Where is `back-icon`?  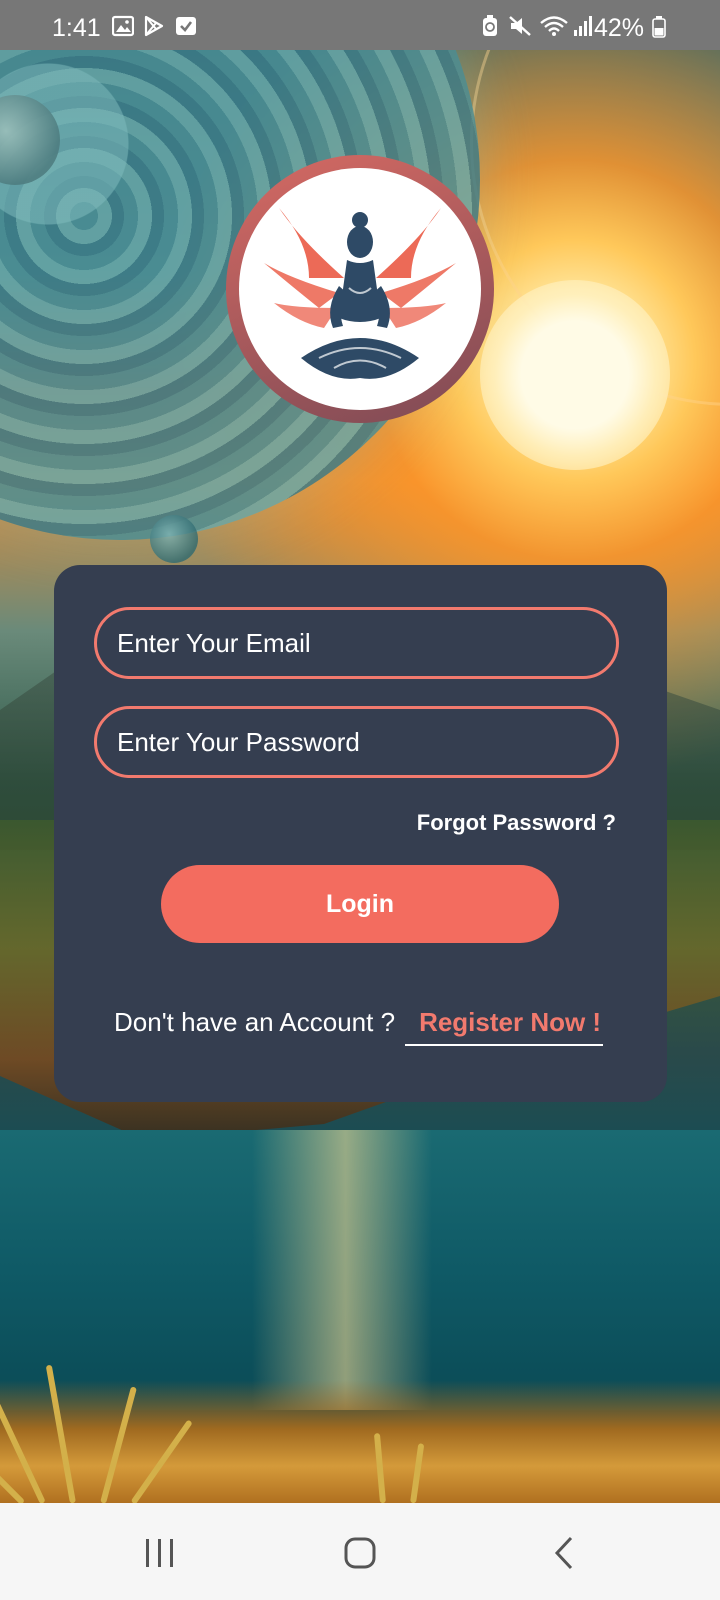 back-icon is located at coordinates (565, 1553).